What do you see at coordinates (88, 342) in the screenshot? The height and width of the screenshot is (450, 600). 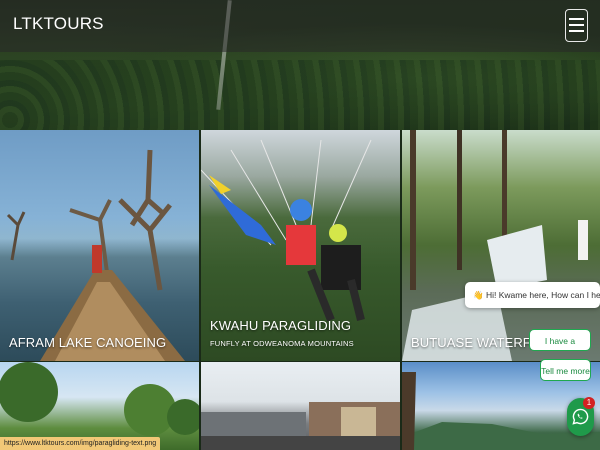 I see `tile-title: AFRAM LAKE CANOEING` at bounding box center [88, 342].